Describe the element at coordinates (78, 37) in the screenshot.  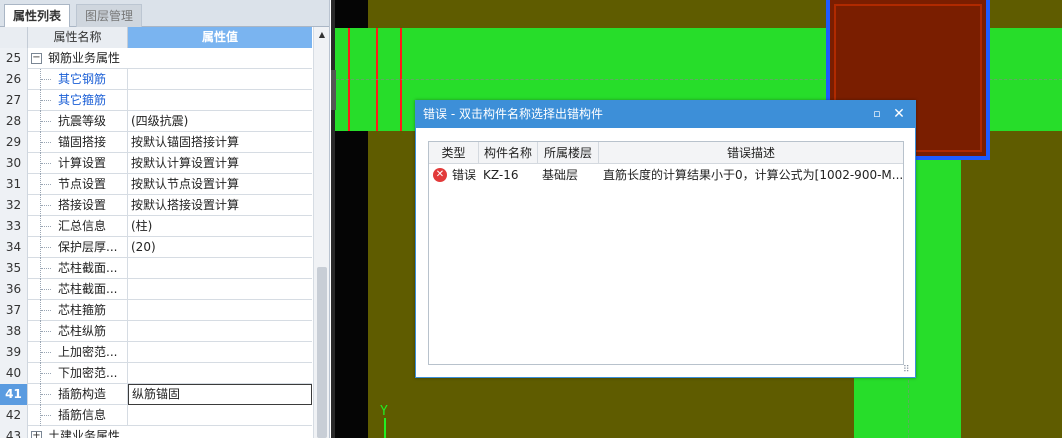
I see `column-header-name: 属性名称` at that location.